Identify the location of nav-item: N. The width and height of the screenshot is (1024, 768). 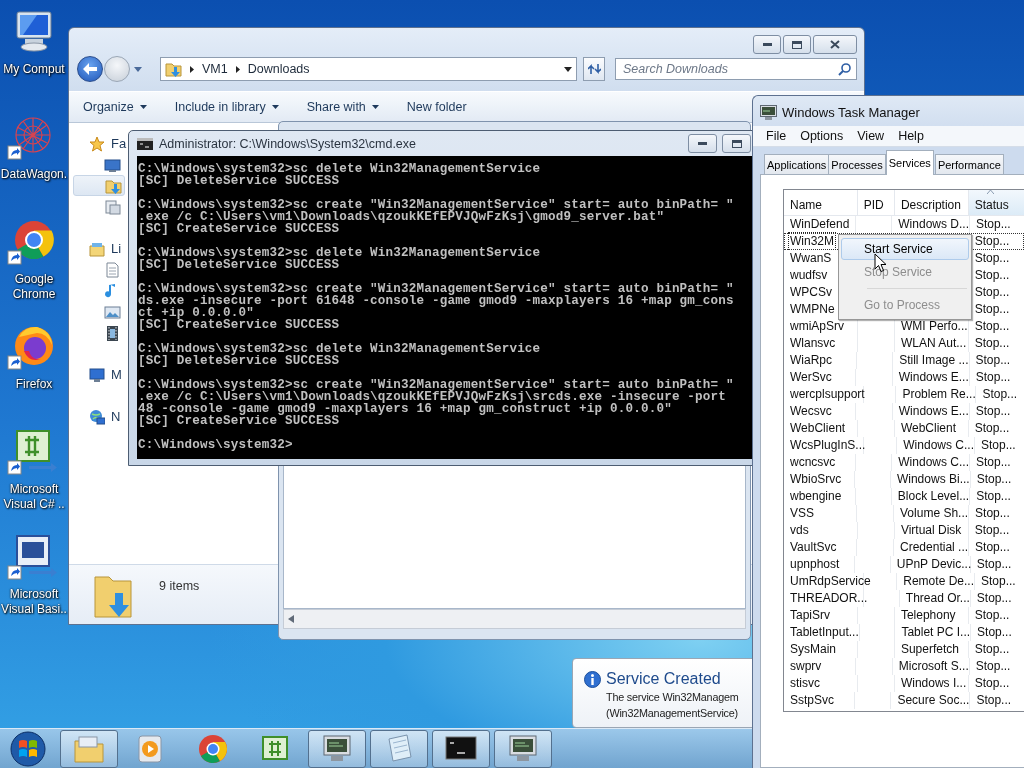
(116, 416).